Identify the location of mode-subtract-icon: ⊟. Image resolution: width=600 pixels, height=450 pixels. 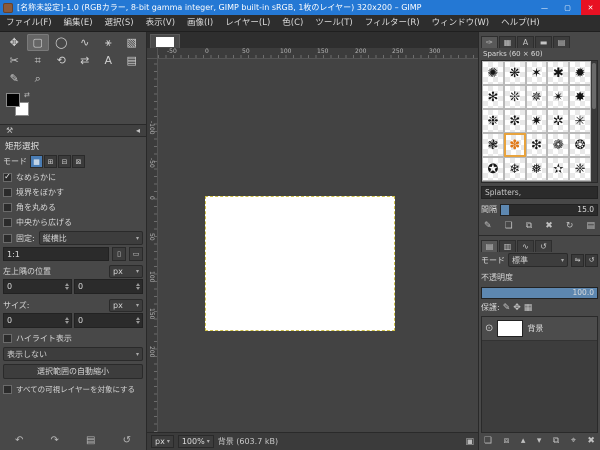
(64, 161).